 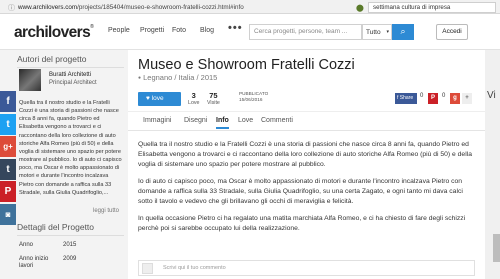 I want to click on details-title: Dettagli del Progetto, so click(x=70, y=229).